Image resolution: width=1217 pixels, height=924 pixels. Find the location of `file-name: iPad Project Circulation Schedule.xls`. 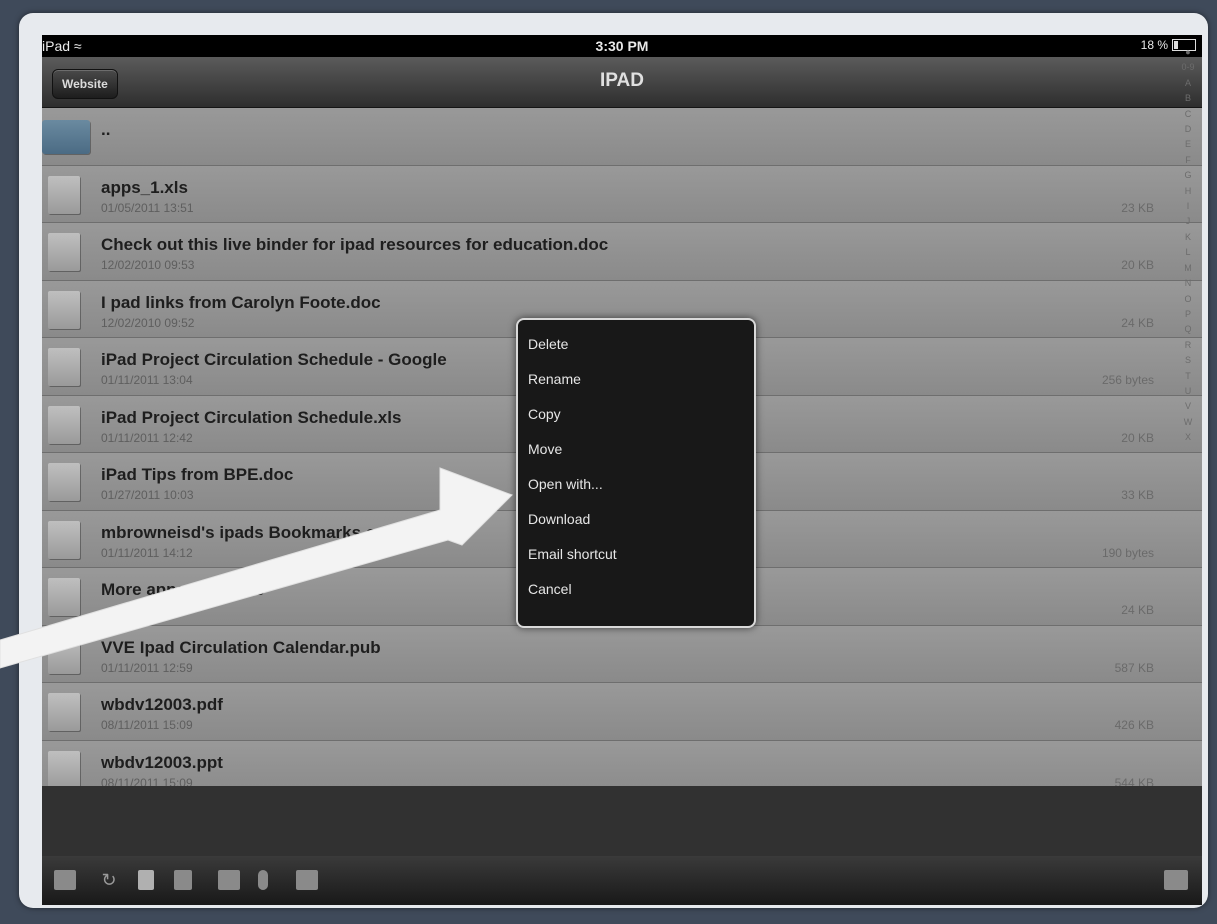

file-name: iPad Project Circulation Schedule.xls is located at coordinates (251, 417).